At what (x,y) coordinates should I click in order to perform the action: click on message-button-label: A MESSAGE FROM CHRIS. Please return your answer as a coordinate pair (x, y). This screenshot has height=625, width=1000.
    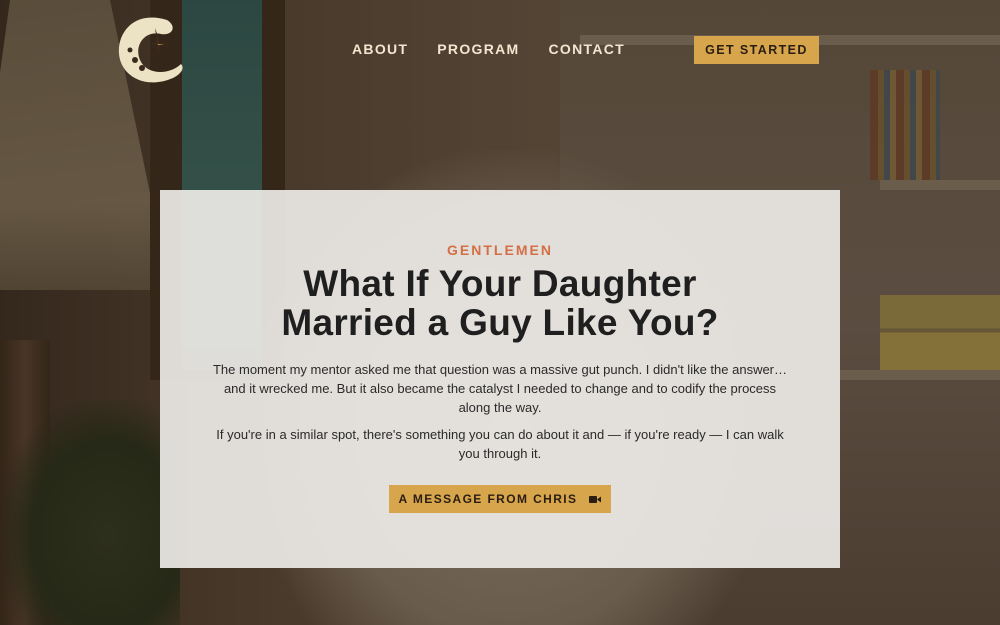
    Looking at the image, I should click on (488, 499).